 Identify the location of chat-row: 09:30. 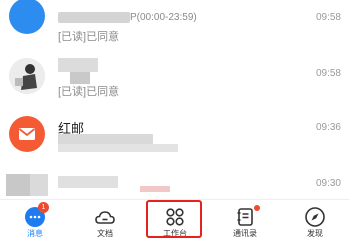
(174, 184).